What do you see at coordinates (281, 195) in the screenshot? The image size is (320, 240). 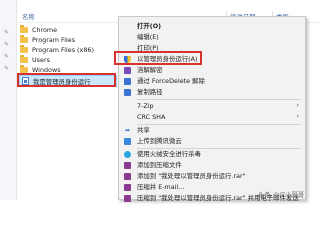 I see `watermark: 头条 @IT小哥哥` at bounding box center [281, 195].